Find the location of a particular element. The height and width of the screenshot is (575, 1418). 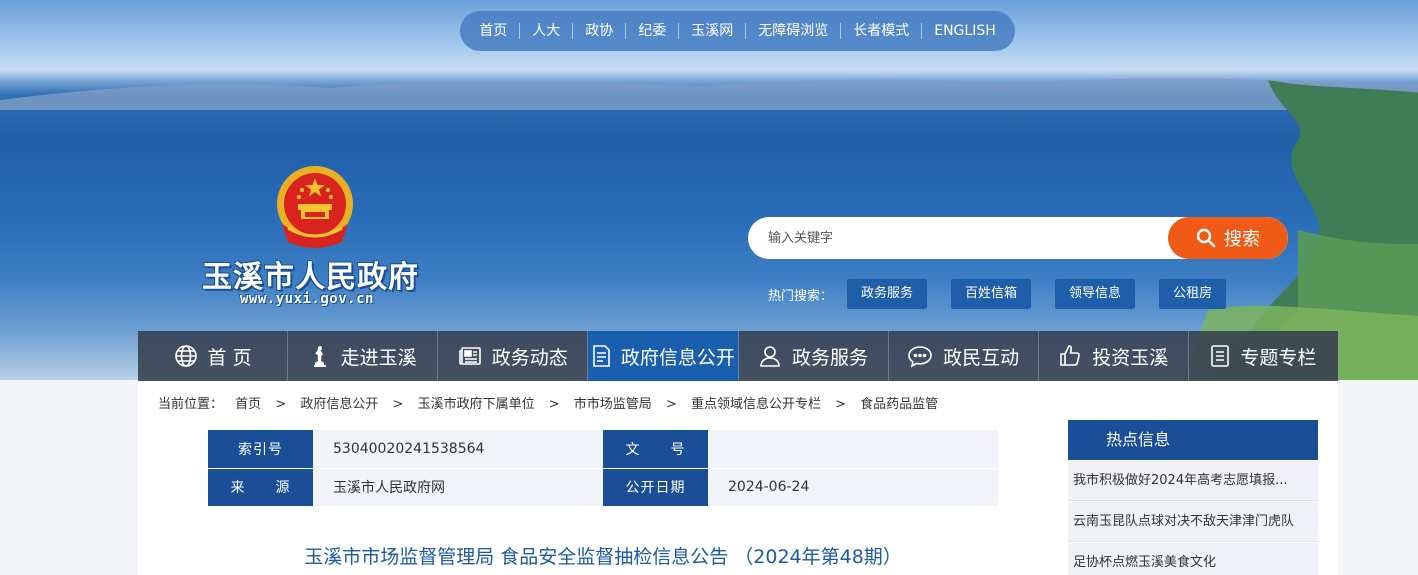

globe-icon is located at coordinates (185, 356).